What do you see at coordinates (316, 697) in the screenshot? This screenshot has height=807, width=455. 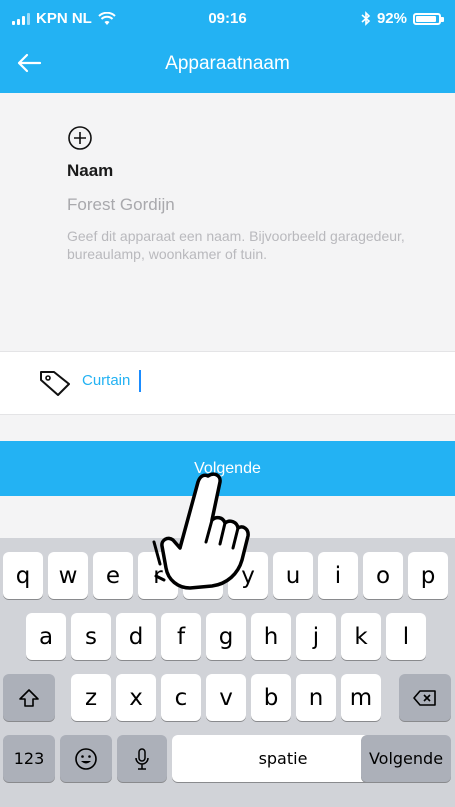 I see `key-n: n` at bounding box center [316, 697].